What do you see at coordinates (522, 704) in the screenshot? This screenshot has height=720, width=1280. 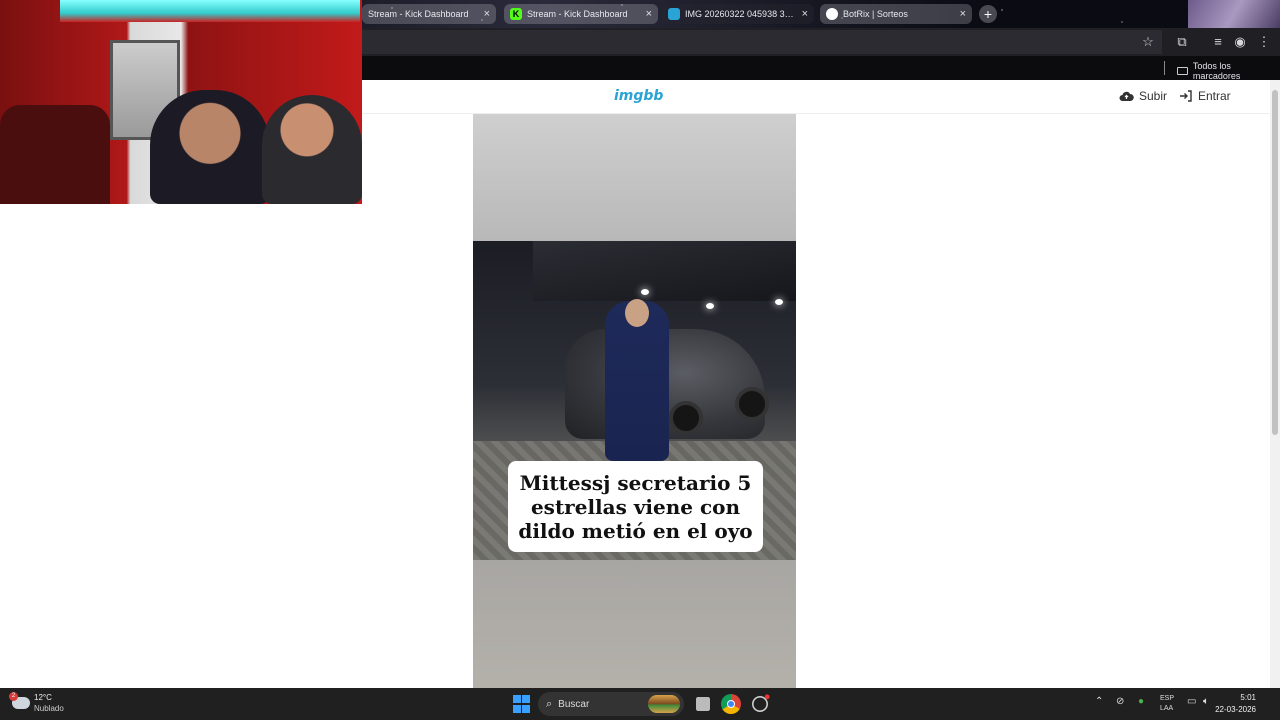 I see `start-button` at bounding box center [522, 704].